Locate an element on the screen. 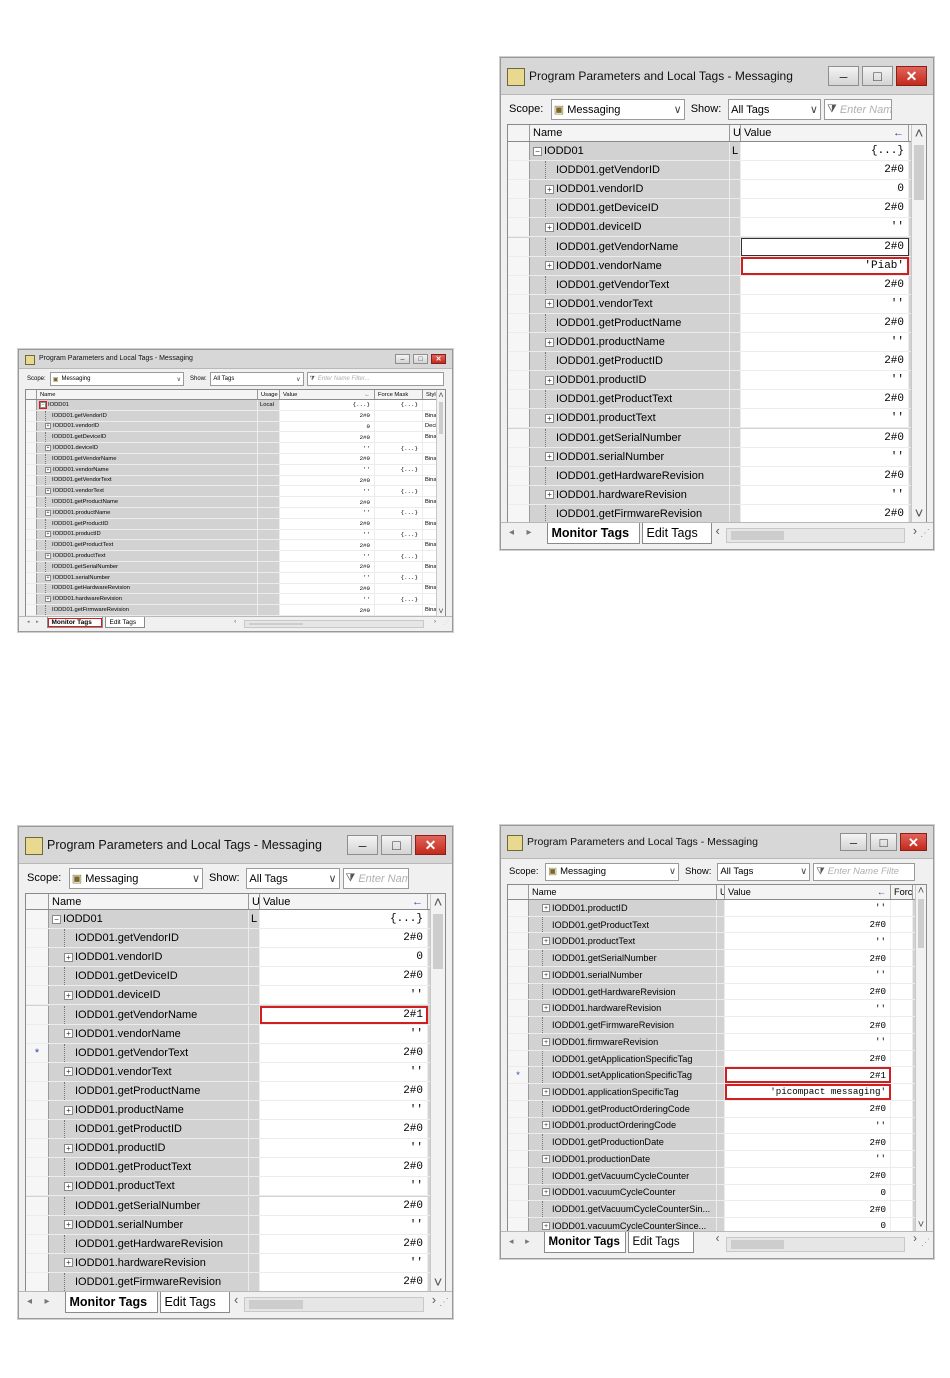 This screenshot has width=950, height=1378. tab-scroll-left-icon: ◂ is located at coordinates (511, 1241).